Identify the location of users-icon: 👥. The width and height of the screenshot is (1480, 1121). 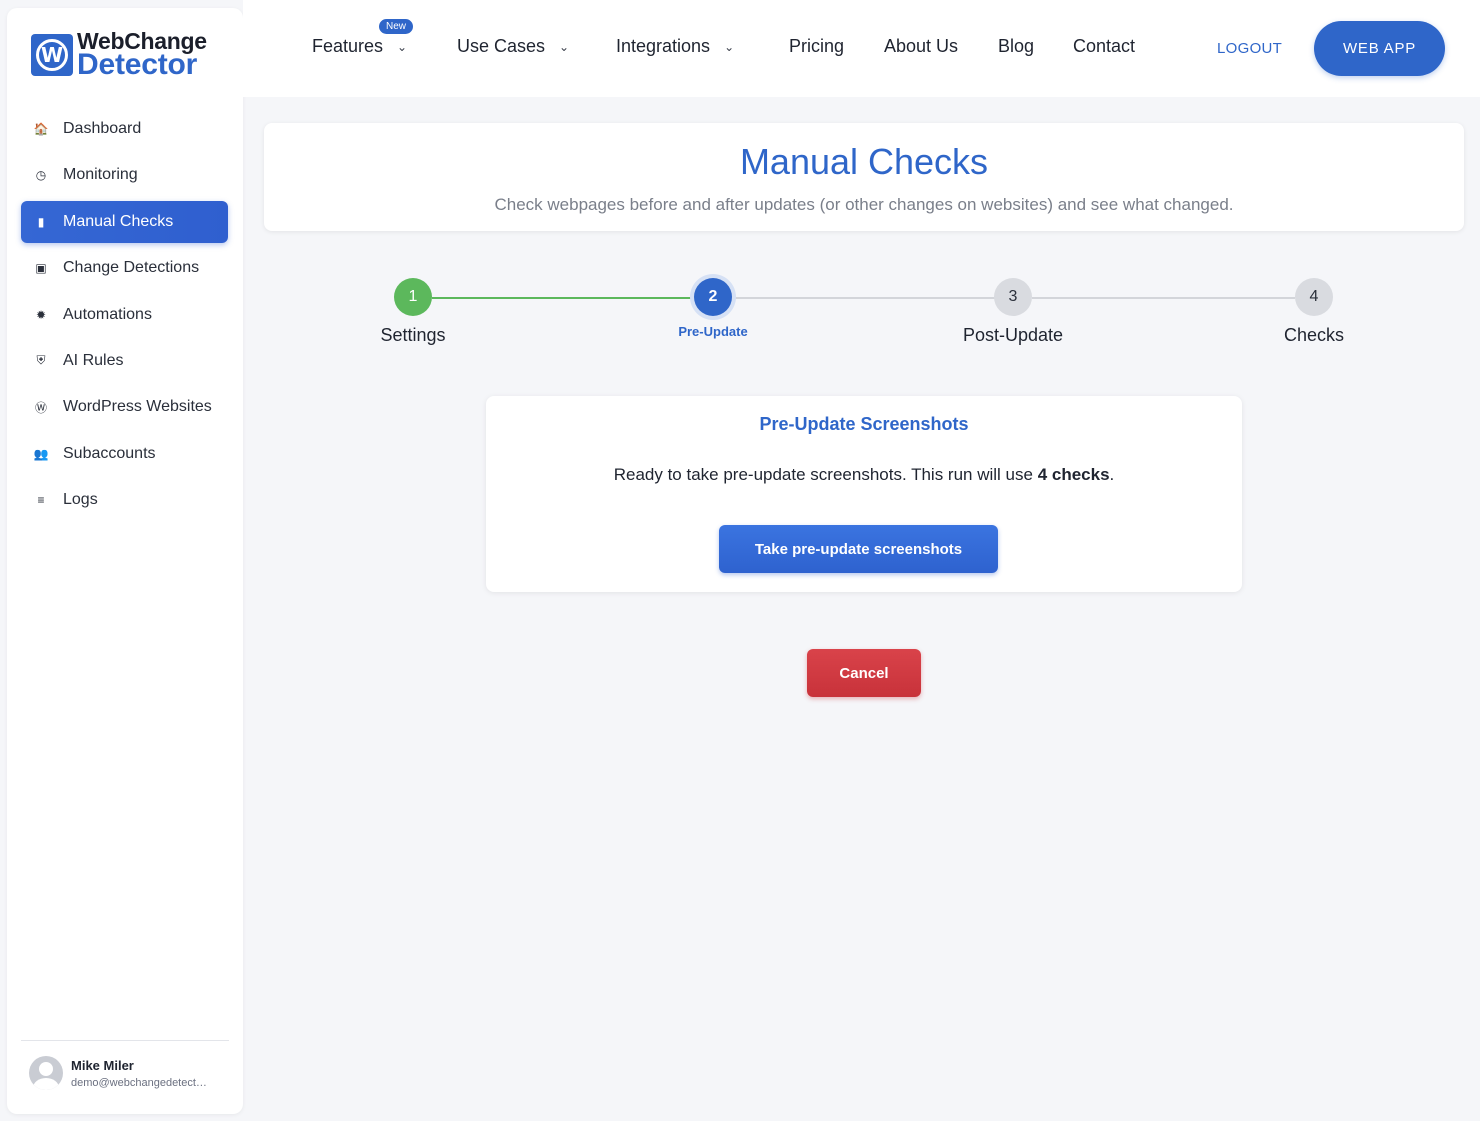
(41, 453).